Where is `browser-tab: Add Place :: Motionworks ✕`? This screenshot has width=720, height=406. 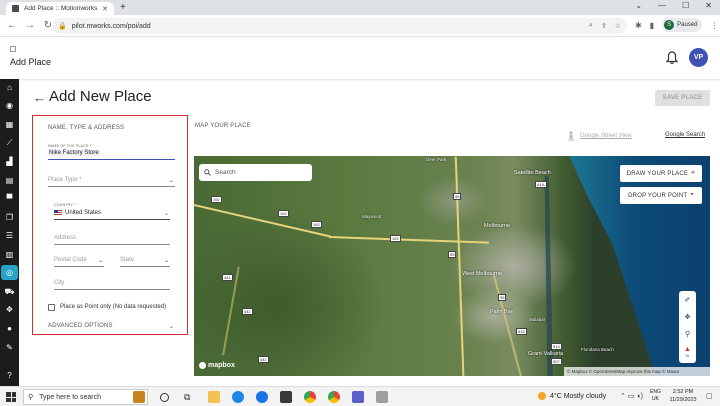
browser-tab: Add Place :: Motionworks ✕ is located at coordinates (60, 8).